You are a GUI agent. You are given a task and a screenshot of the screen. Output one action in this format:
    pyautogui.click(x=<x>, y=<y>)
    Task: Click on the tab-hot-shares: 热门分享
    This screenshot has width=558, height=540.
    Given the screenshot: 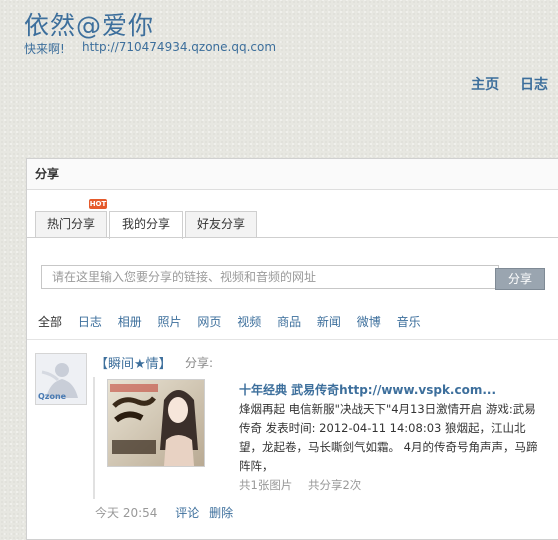 What is the action you would take?
    pyautogui.click(x=71, y=224)
    